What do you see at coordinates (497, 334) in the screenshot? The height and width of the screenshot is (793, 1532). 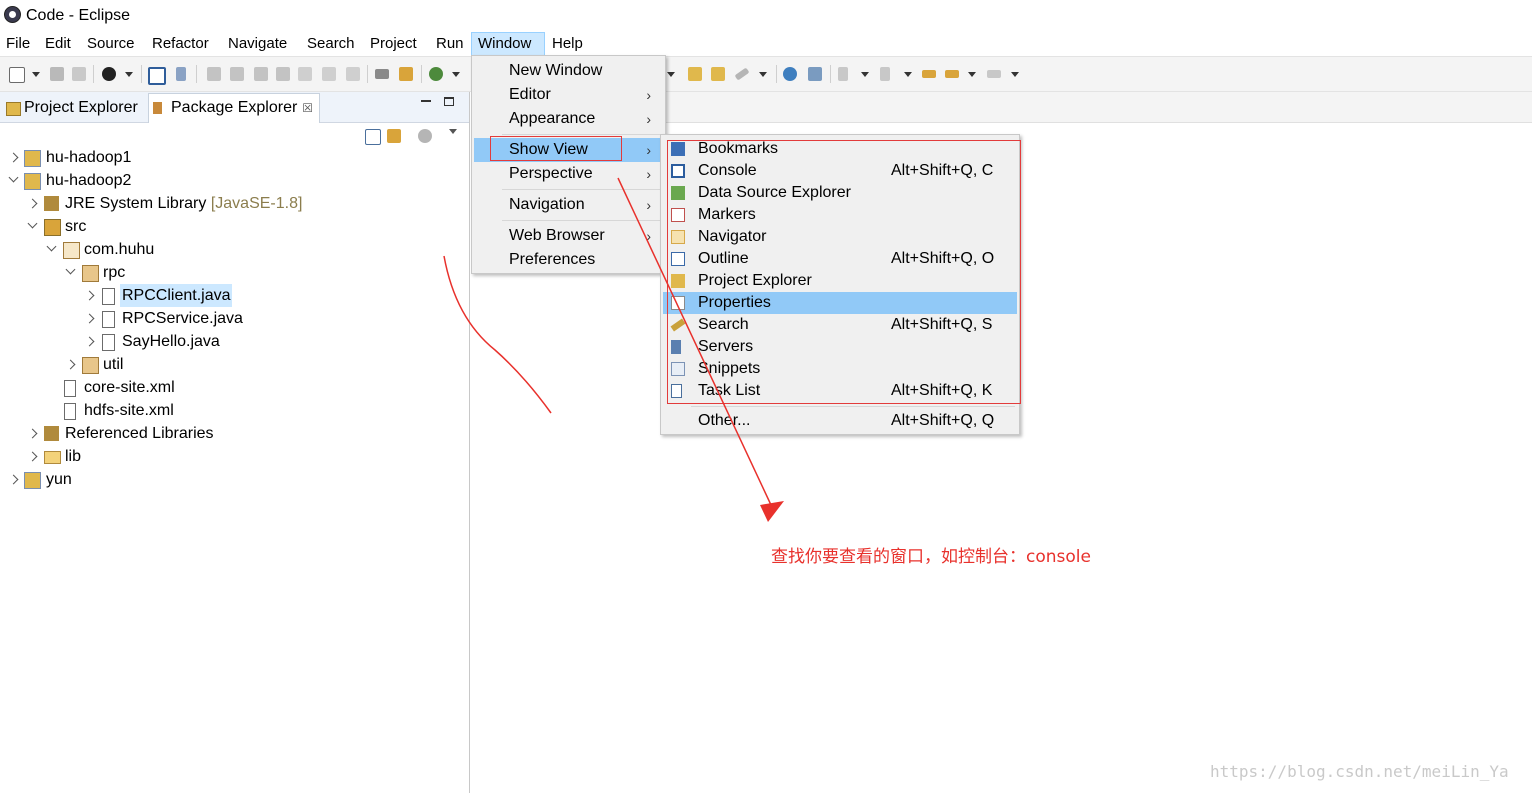 I see `red-curve` at bounding box center [497, 334].